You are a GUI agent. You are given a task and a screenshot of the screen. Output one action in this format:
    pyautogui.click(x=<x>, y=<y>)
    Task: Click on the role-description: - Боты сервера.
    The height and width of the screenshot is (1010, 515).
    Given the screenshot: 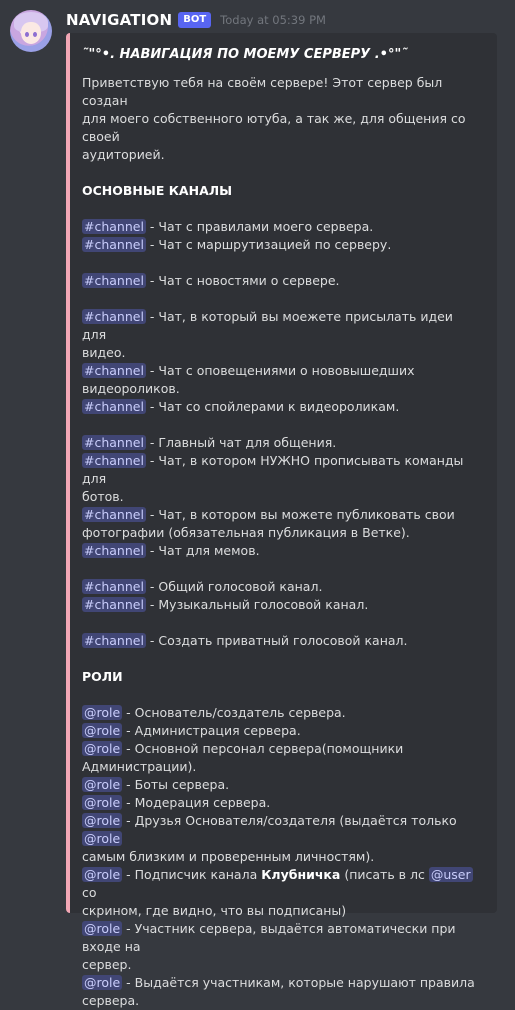 What is the action you would take?
    pyautogui.click(x=176, y=784)
    